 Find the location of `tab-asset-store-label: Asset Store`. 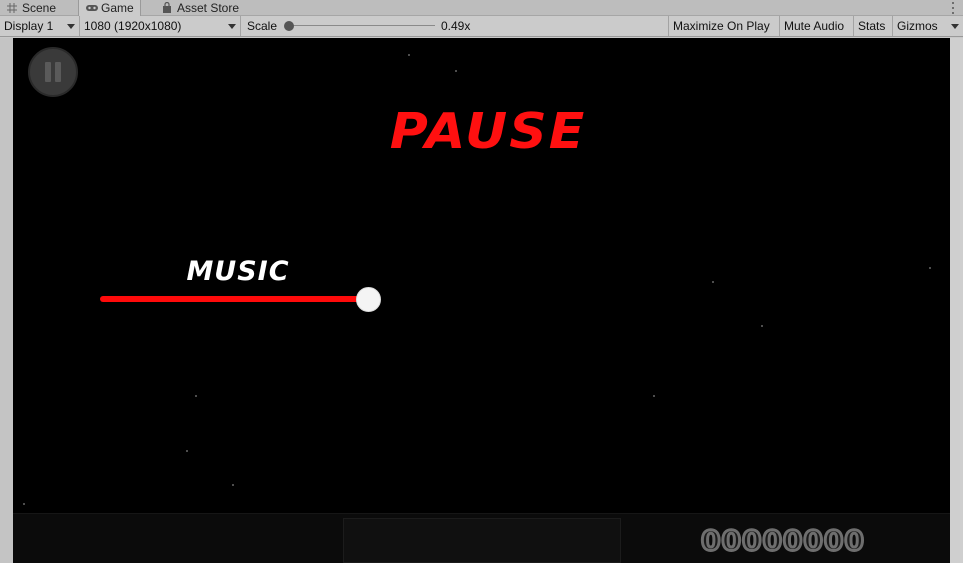

tab-asset-store-label: Asset Store is located at coordinates (208, 8).